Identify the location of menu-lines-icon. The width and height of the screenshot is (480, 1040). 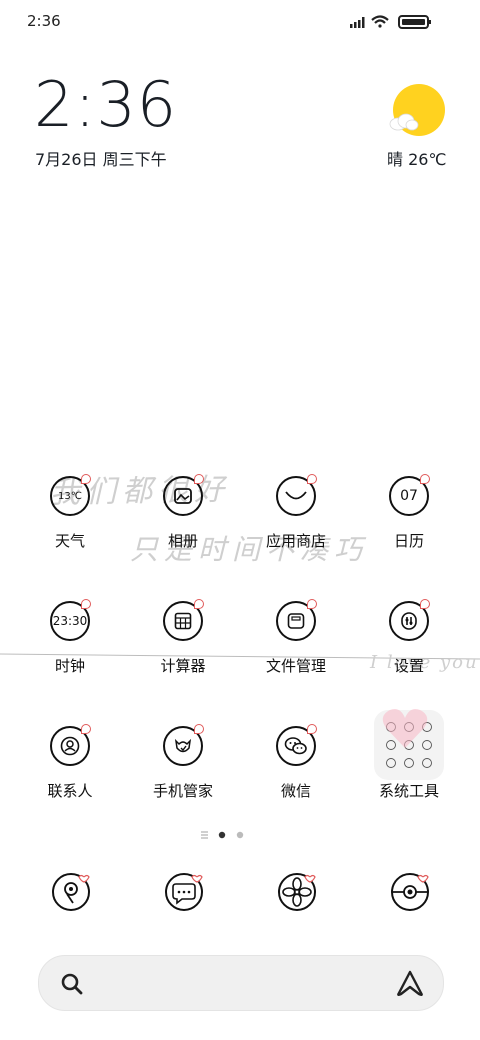
(204, 835).